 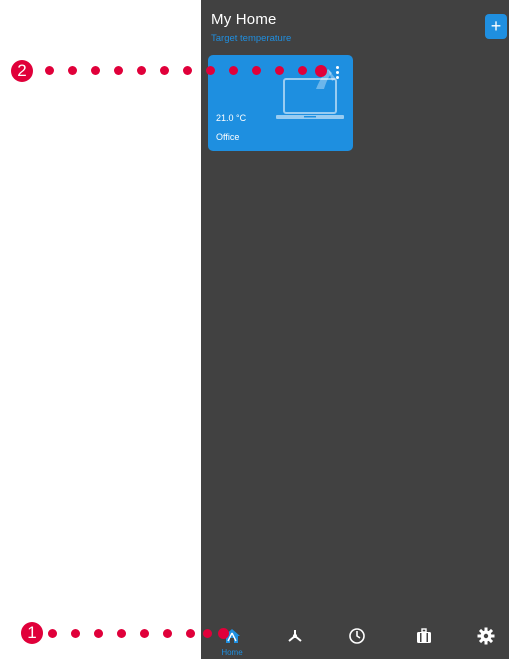 What do you see at coordinates (22, 71) in the screenshot?
I see `annotation-badge-2: 2` at bounding box center [22, 71].